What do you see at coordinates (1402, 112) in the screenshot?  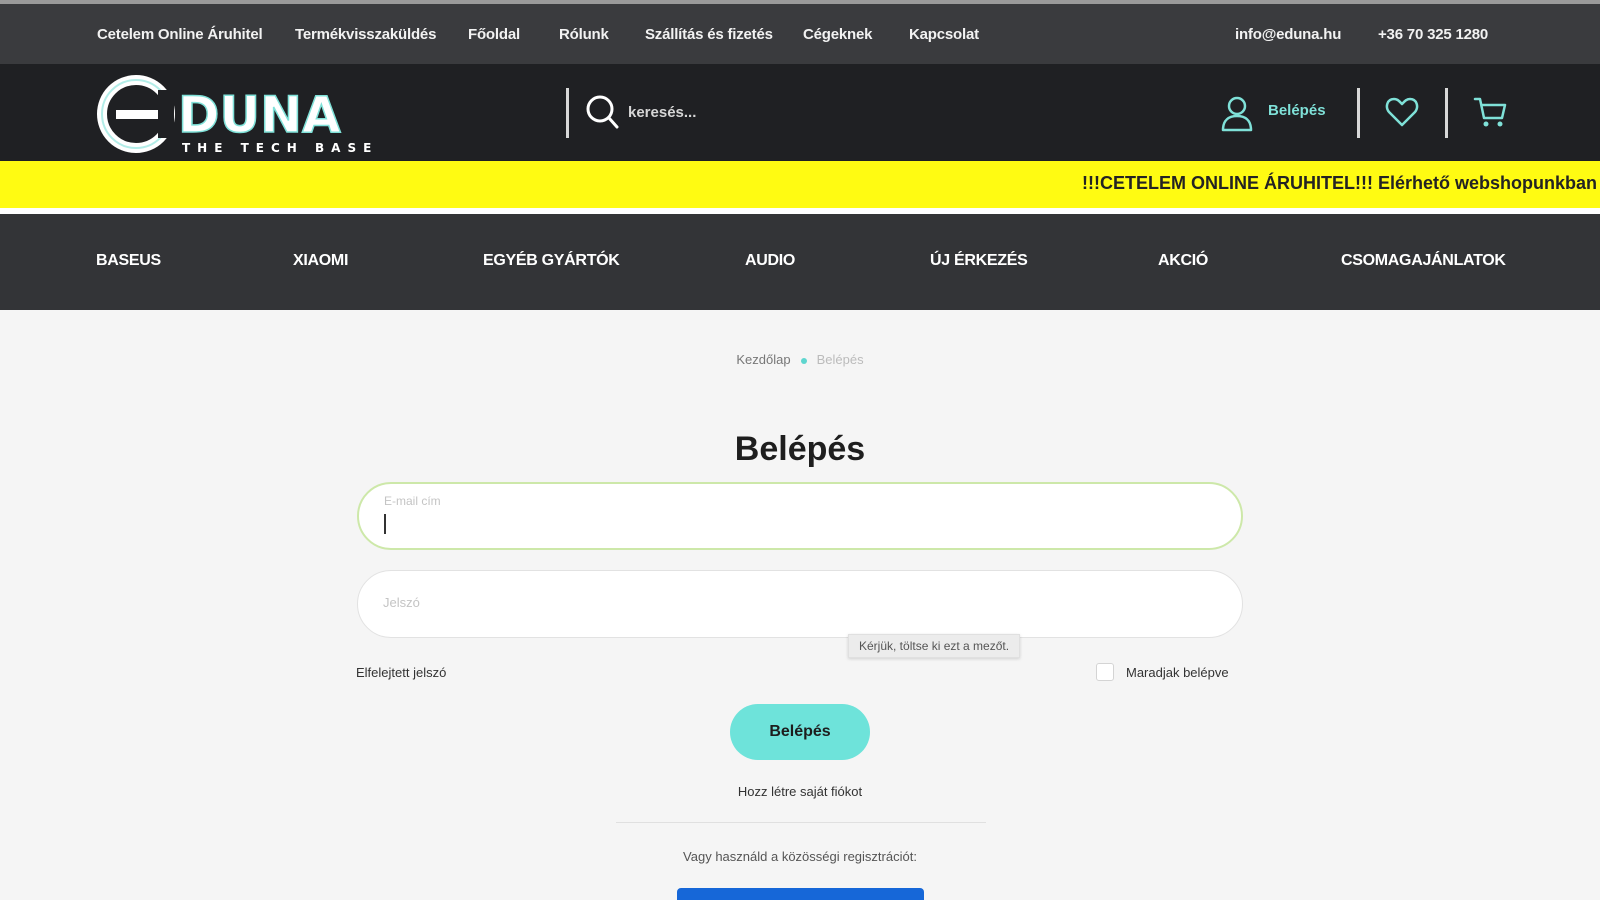 I see `wishlist-heart-icon` at bounding box center [1402, 112].